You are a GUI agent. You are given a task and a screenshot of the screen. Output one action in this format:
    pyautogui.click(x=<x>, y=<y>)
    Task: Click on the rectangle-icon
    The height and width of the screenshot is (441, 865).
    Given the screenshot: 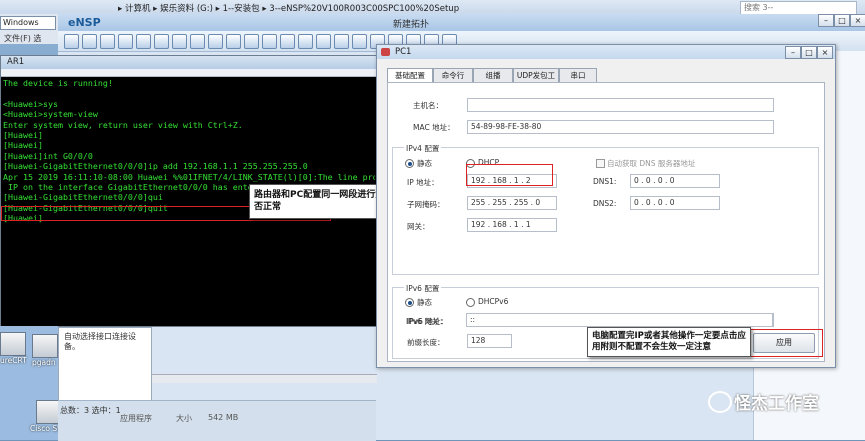 What is the action you would take?
    pyautogui.click(x=287, y=41)
    